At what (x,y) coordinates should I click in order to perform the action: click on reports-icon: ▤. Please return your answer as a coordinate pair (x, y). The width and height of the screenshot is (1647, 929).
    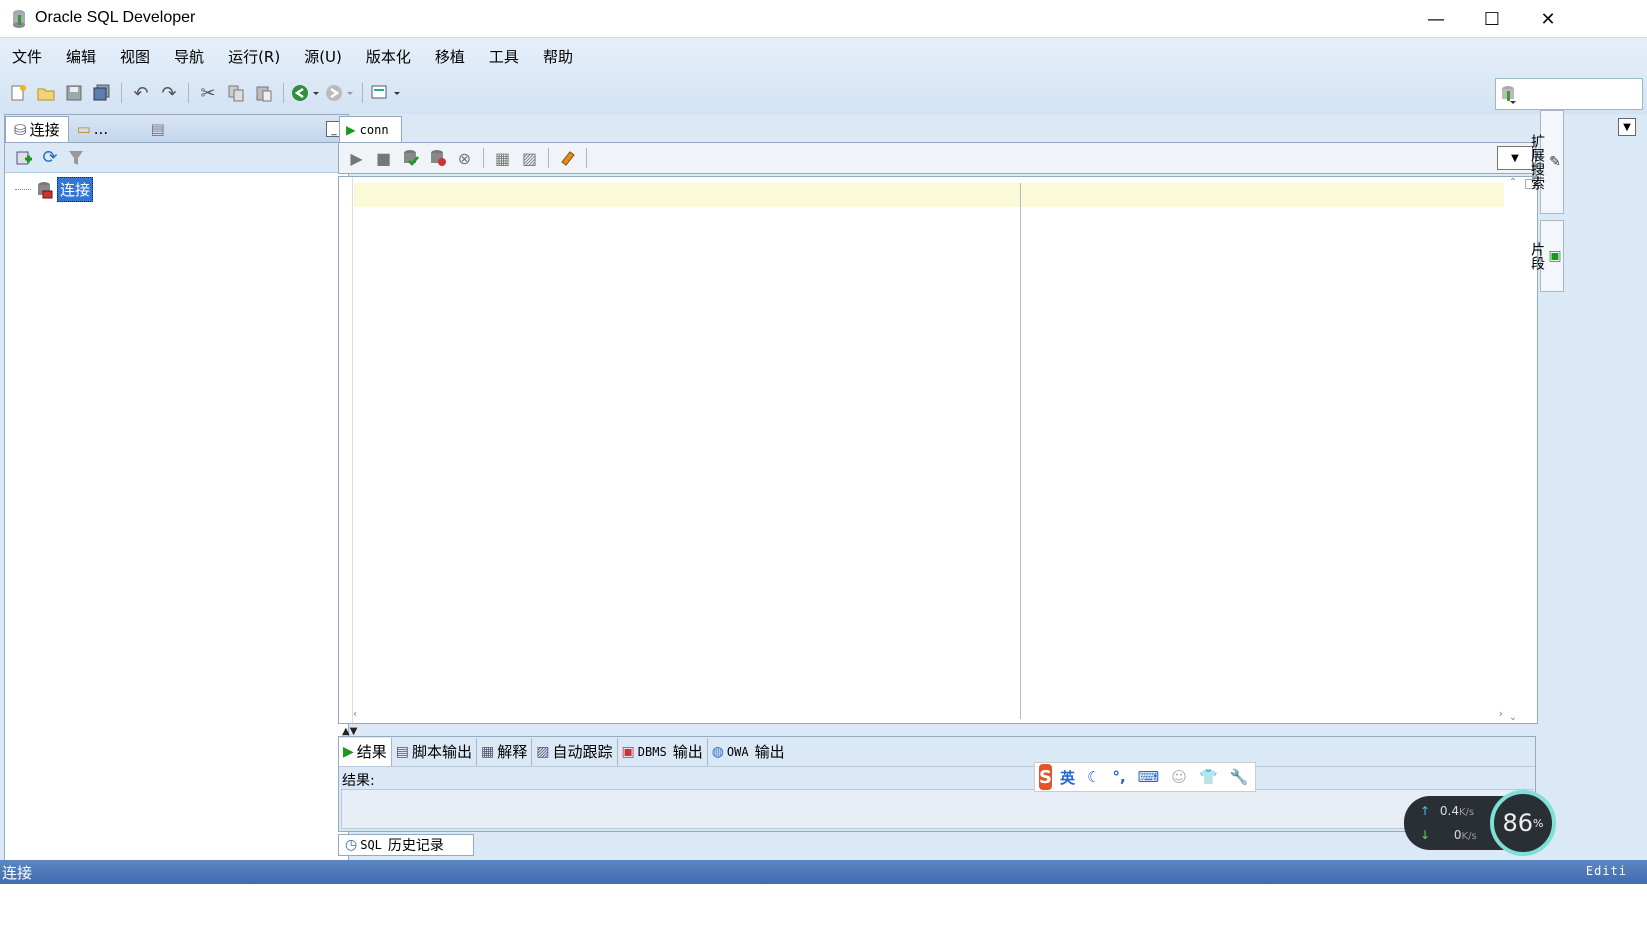
    Looking at the image, I should click on (157, 129).